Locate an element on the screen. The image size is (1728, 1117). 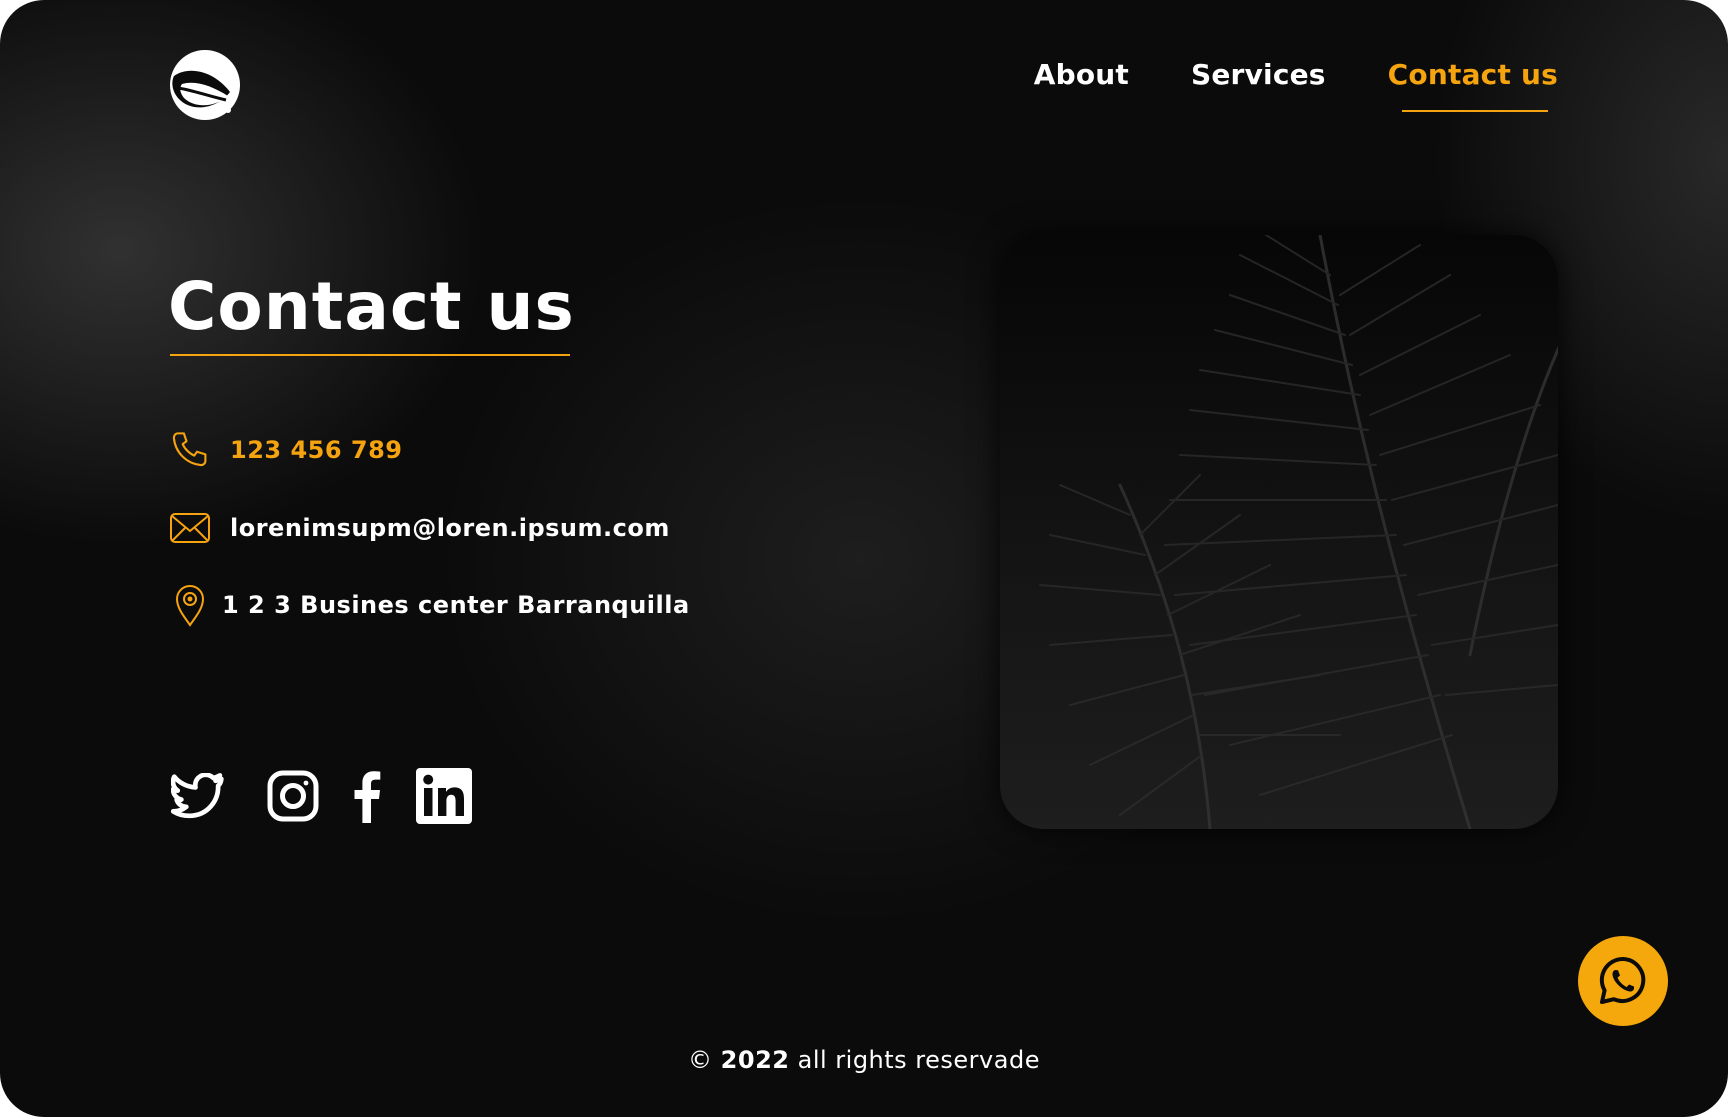
contact-address-value: 1 2 3 Busines center Barranquilla is located at coordinates (456, 605).